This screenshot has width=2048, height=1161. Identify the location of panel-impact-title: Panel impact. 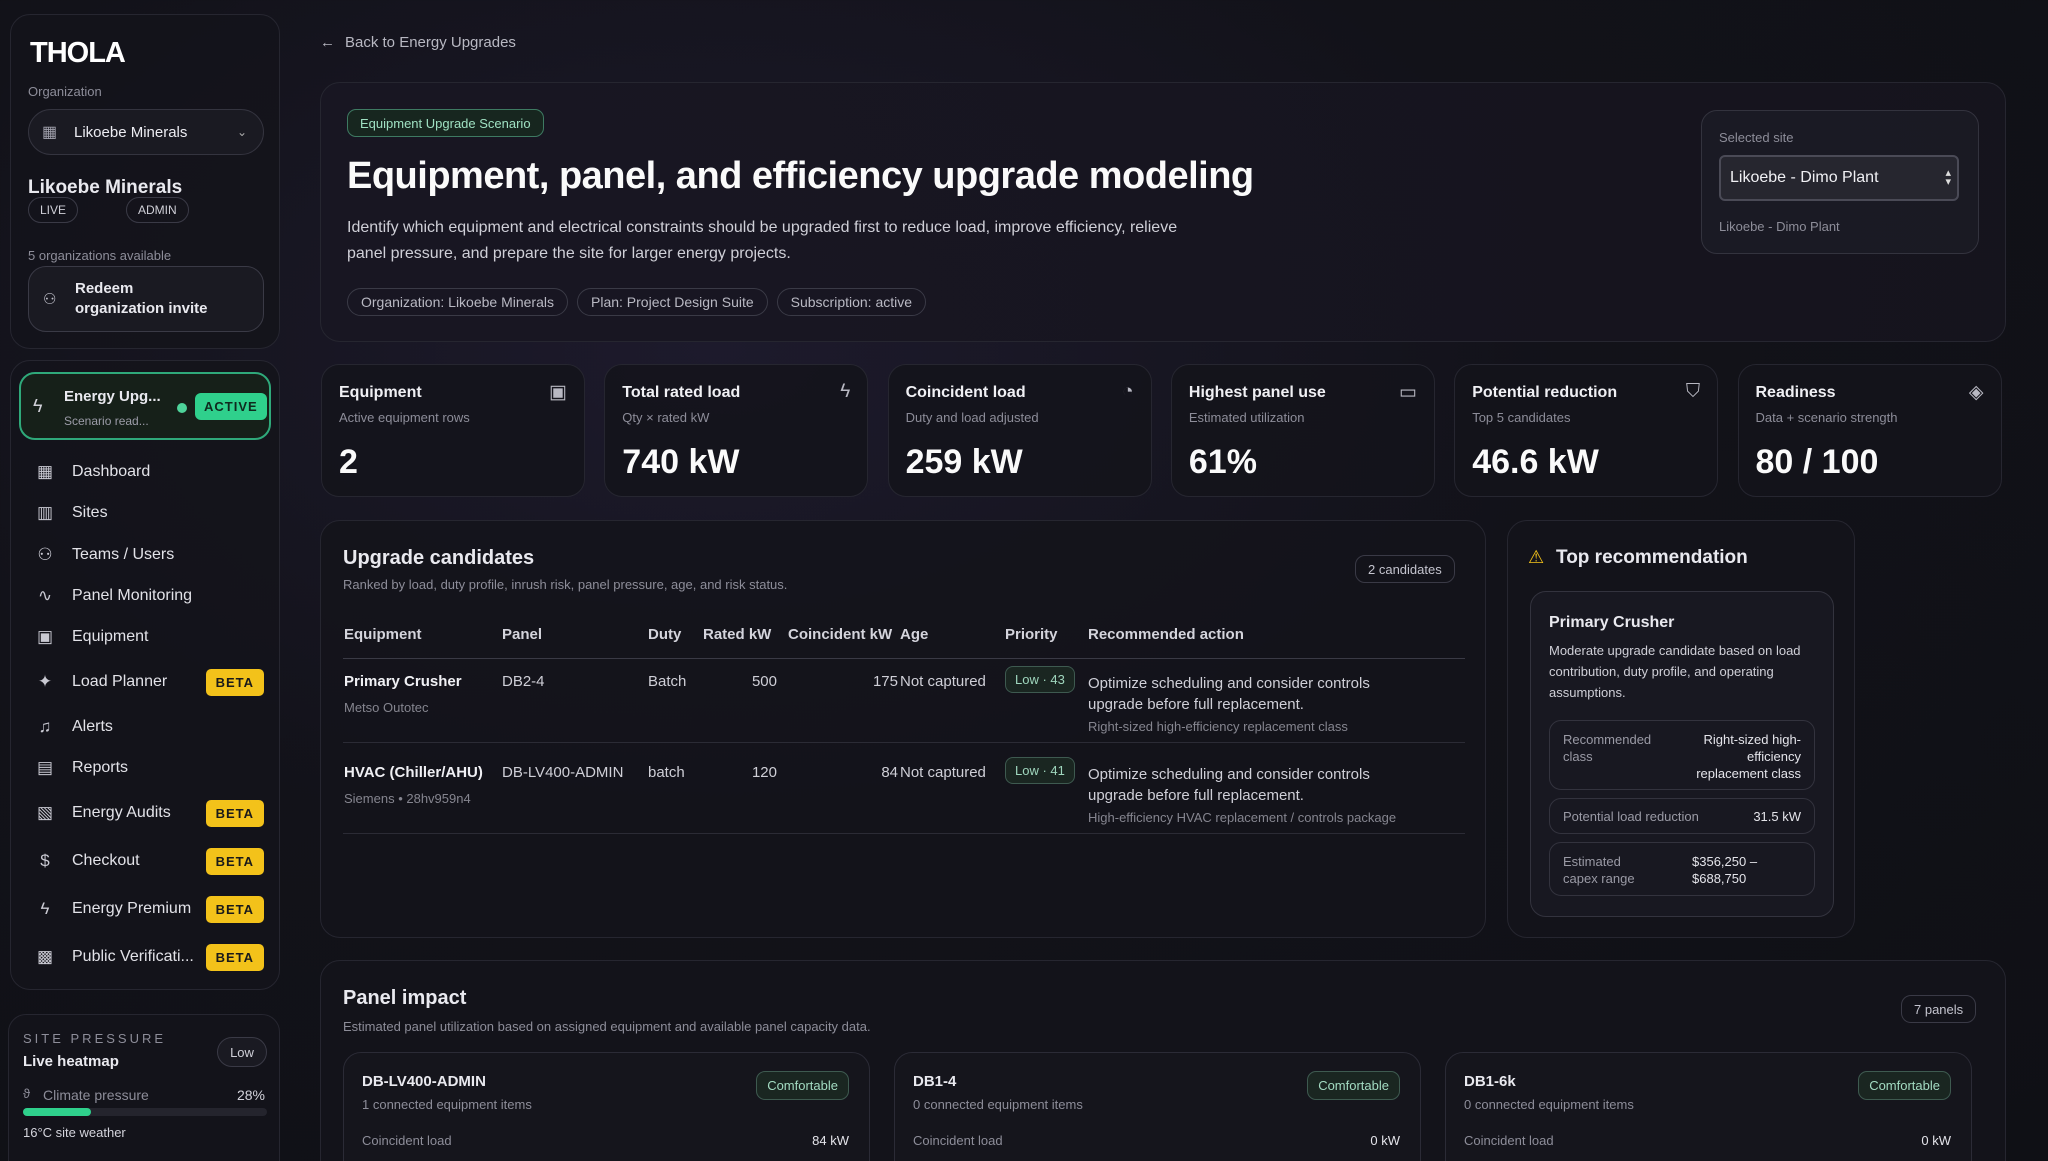
(405, 998).